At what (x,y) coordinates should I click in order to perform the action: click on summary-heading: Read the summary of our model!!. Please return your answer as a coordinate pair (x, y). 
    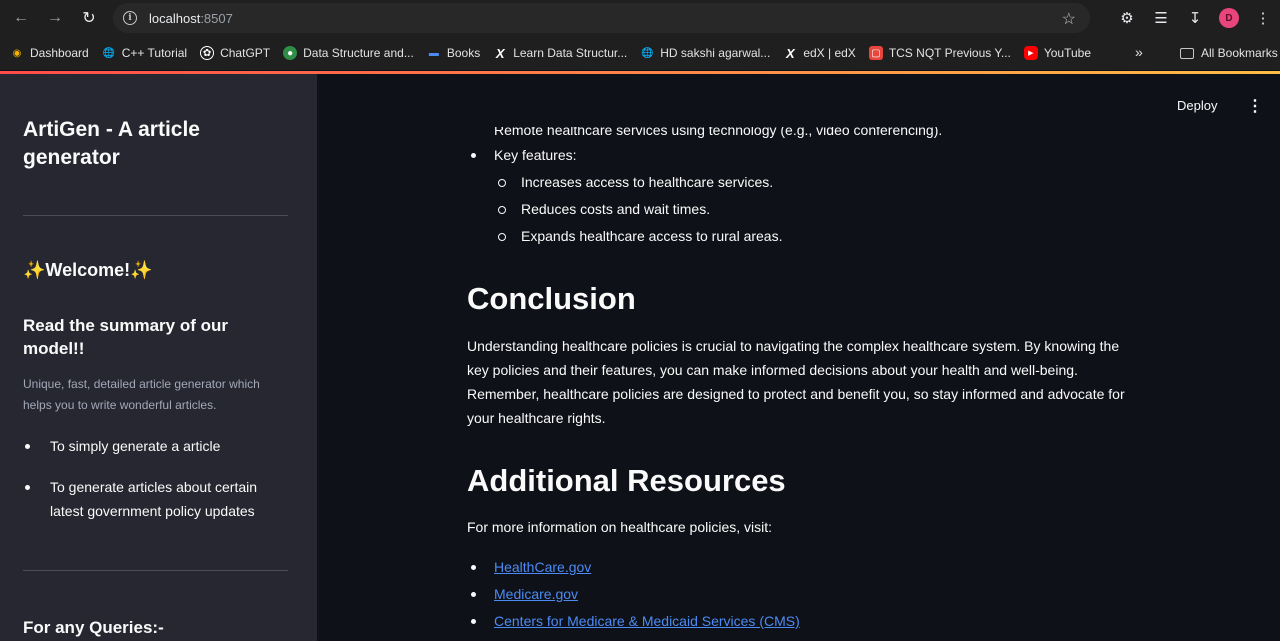
    Looking at the image, I should click on (125, 337).